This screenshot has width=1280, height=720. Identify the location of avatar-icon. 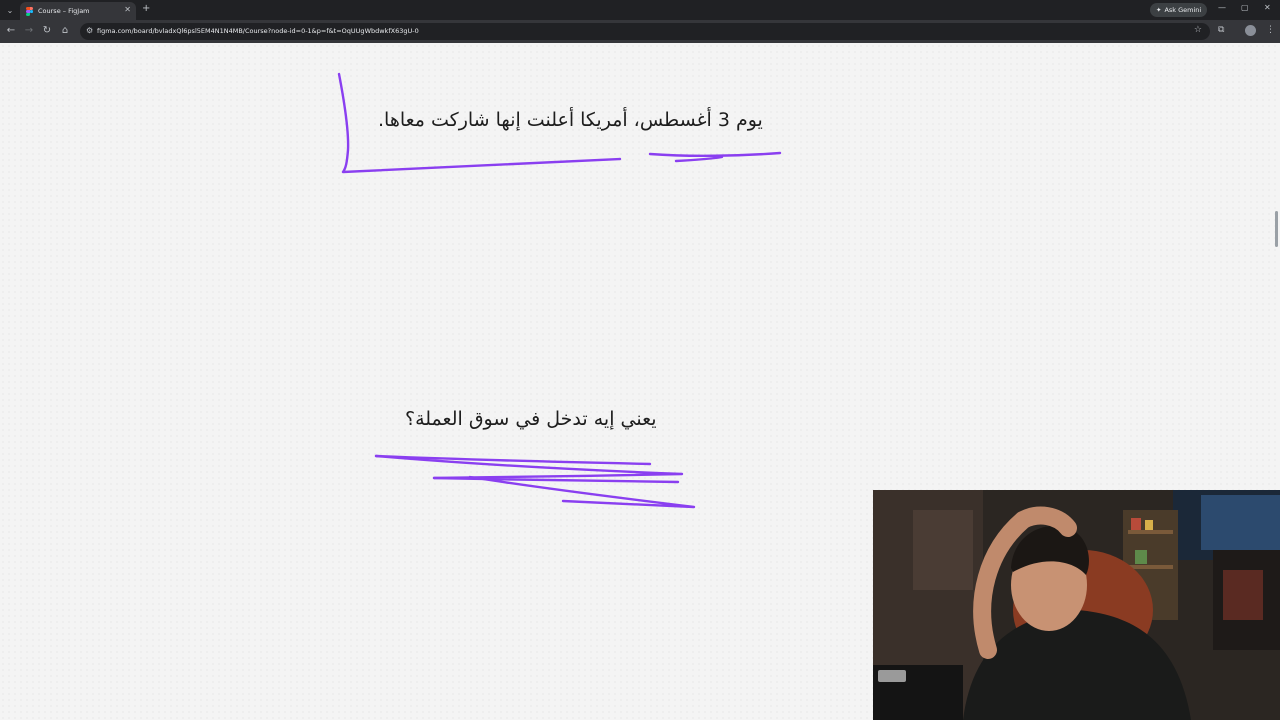
(1250, 30).